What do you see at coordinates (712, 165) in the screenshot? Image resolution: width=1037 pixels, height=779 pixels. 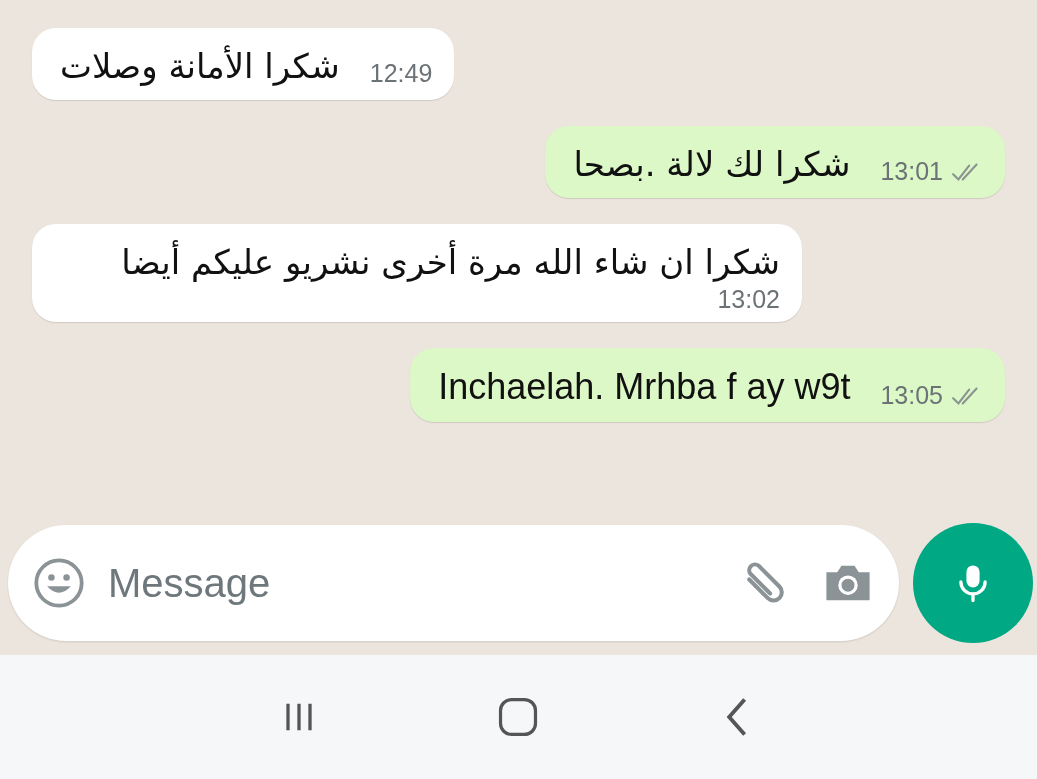 I see `message-text: شكرا لك لالة .بصحا` at bounding box center [712, 165].